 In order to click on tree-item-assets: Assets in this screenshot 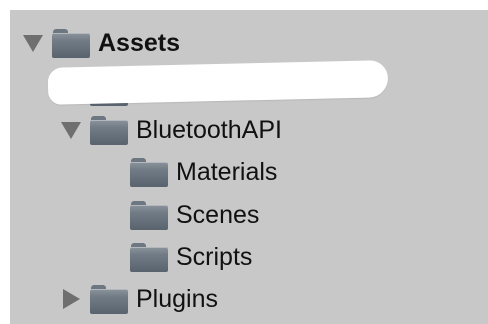, I will do `click(101, 43)`.